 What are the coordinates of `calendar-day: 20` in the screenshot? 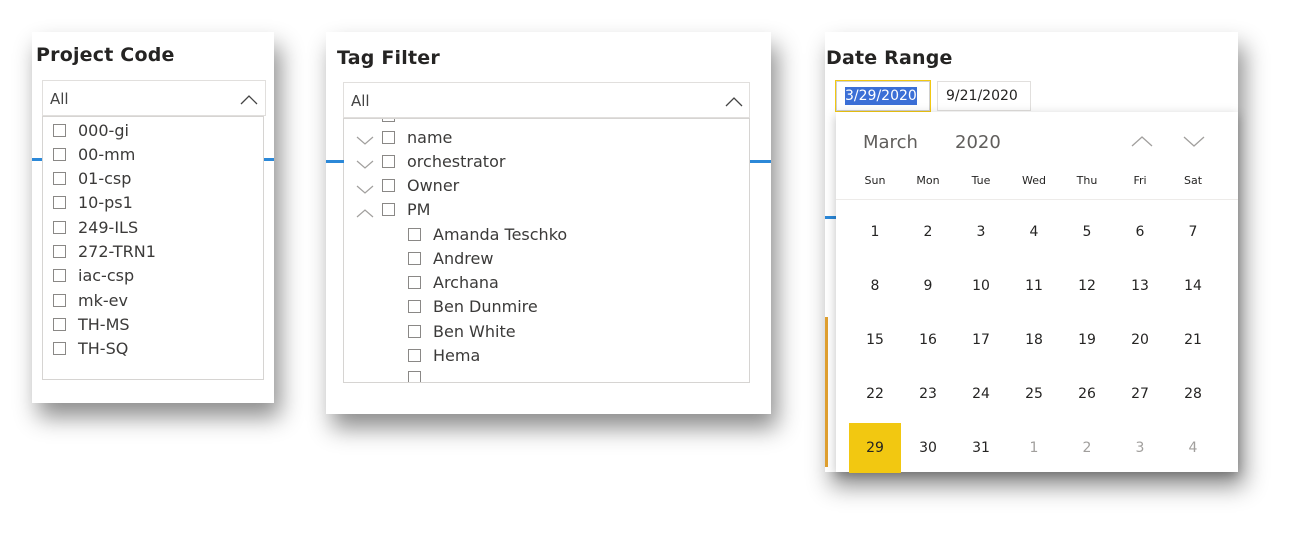 It's located at (1140, 340).